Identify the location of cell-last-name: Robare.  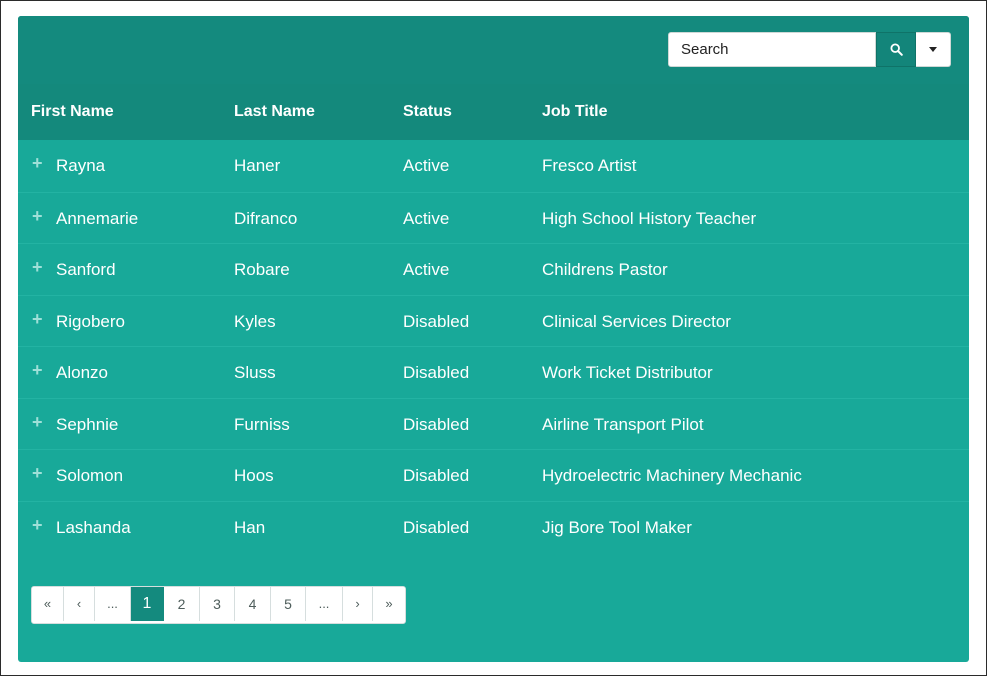
(262, 269).